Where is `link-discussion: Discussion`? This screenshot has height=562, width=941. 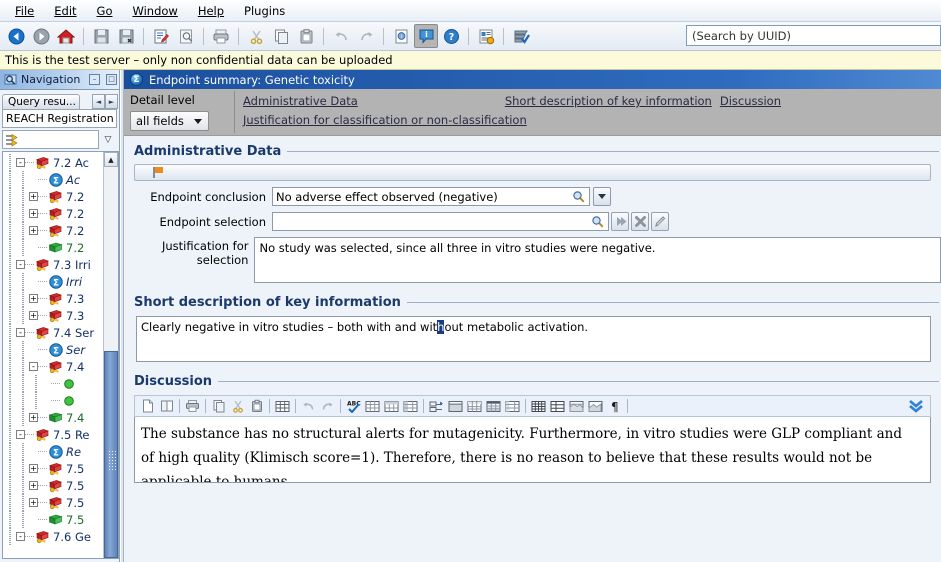 link-discussion: Discussion is located at coordinates (750, 101).